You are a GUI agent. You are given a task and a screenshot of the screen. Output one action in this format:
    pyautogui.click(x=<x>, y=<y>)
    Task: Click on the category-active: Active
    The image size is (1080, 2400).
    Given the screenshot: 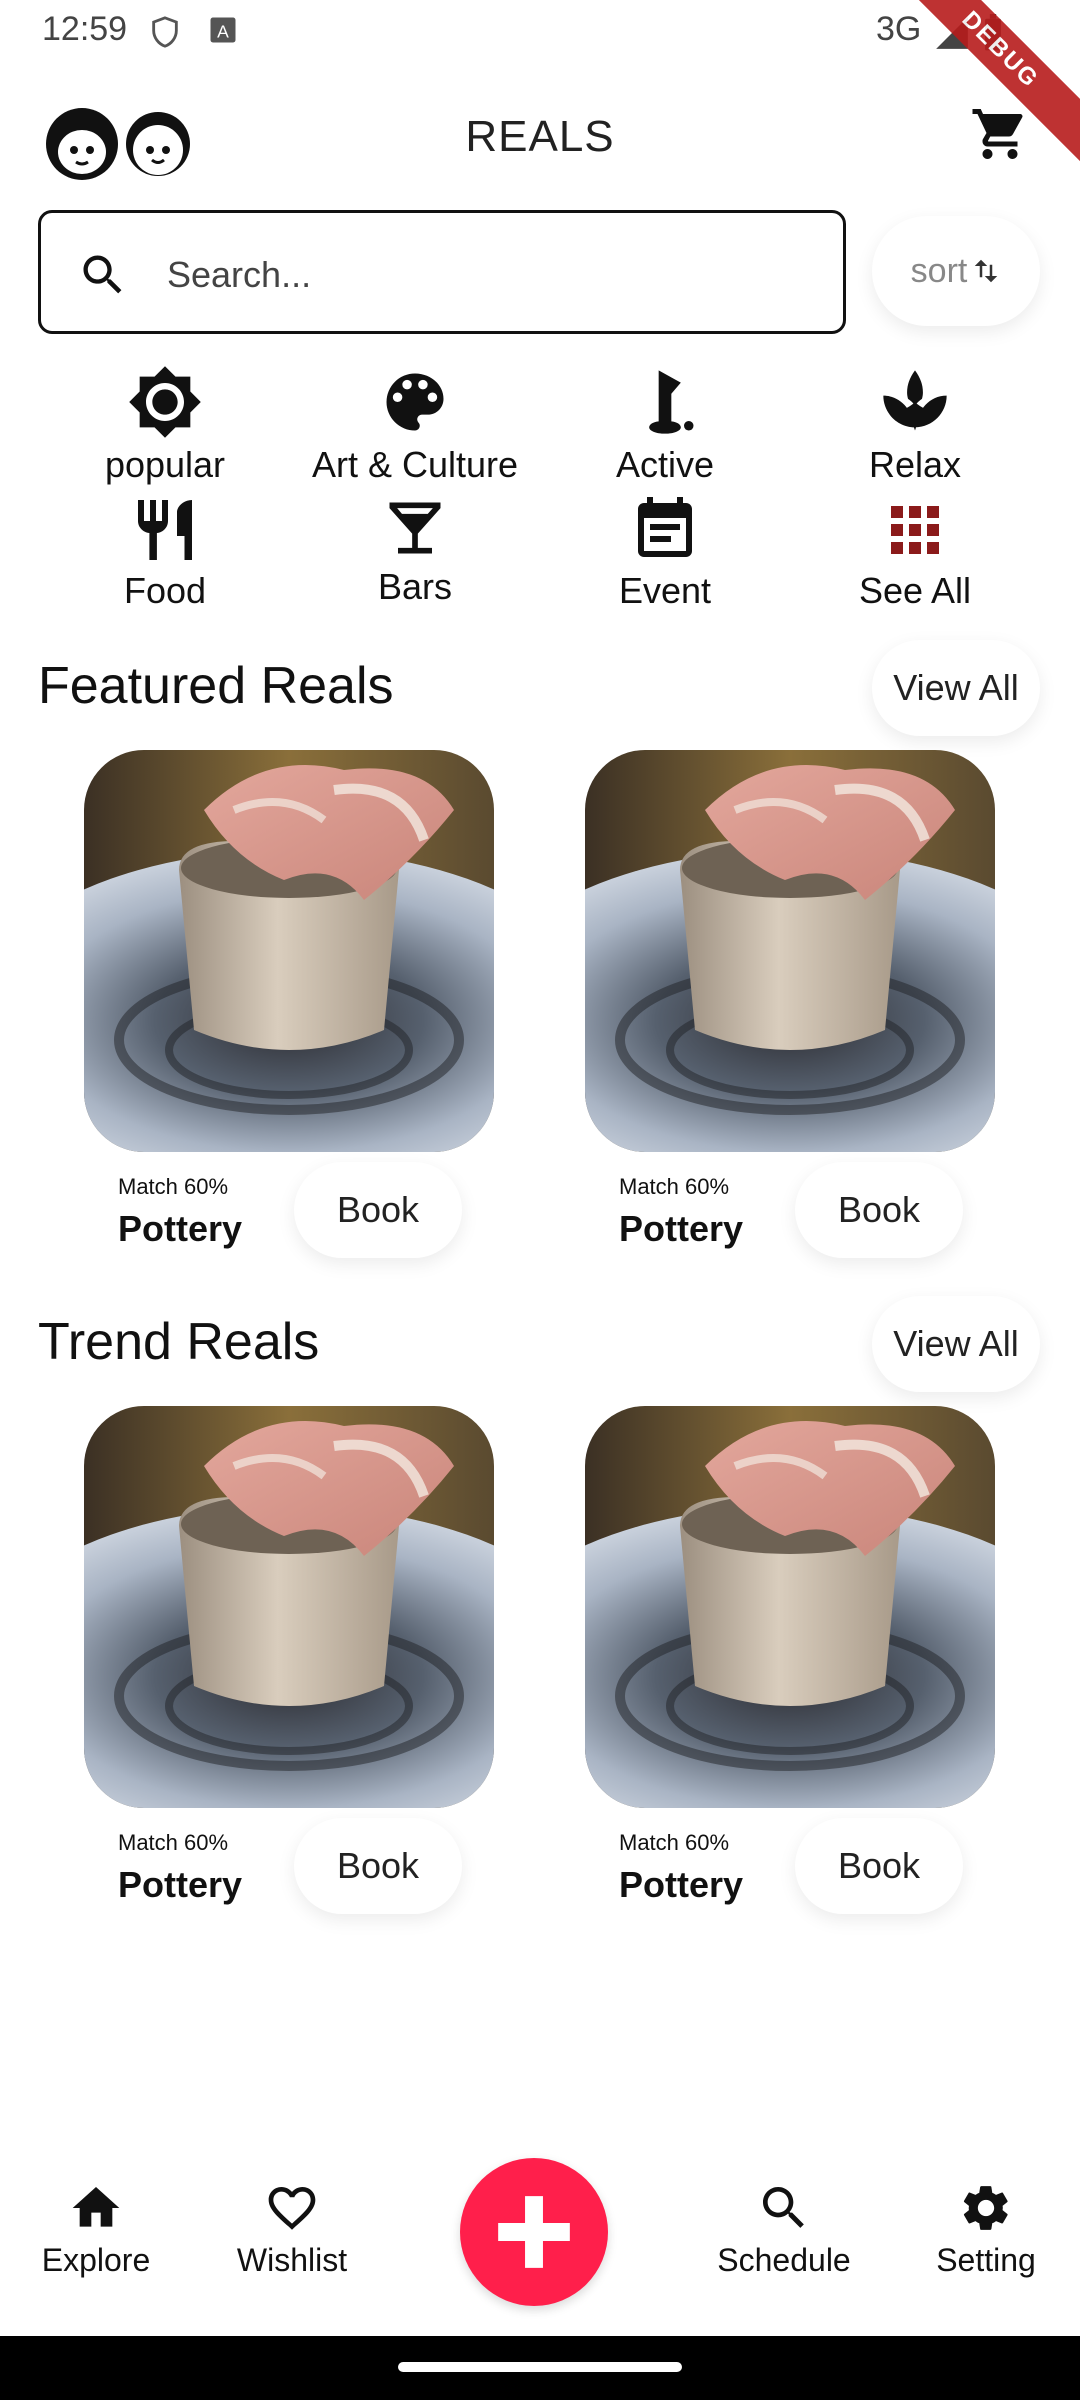 What is the action you would take?
    pyautogui.click(x=665, y=425)
    